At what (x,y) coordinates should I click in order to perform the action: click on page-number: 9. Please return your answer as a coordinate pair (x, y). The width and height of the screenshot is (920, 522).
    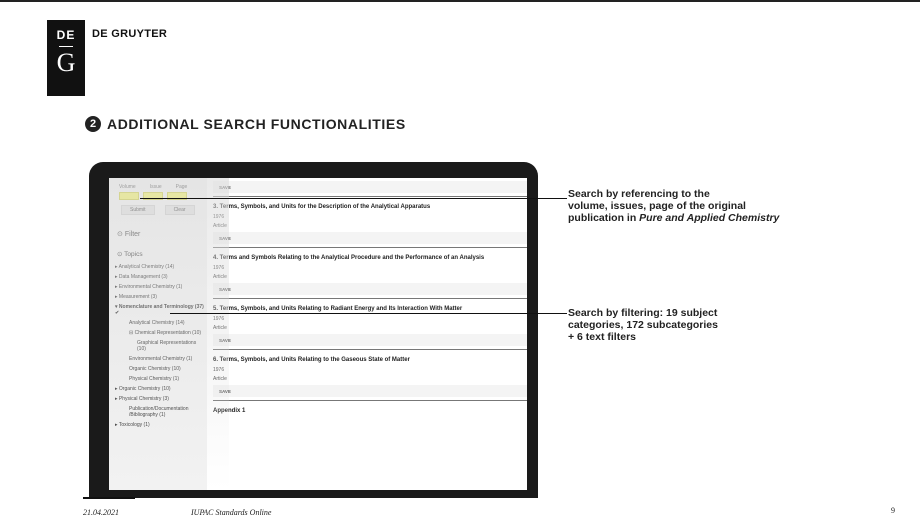
    Looking at the image, I should click on (893, 510).